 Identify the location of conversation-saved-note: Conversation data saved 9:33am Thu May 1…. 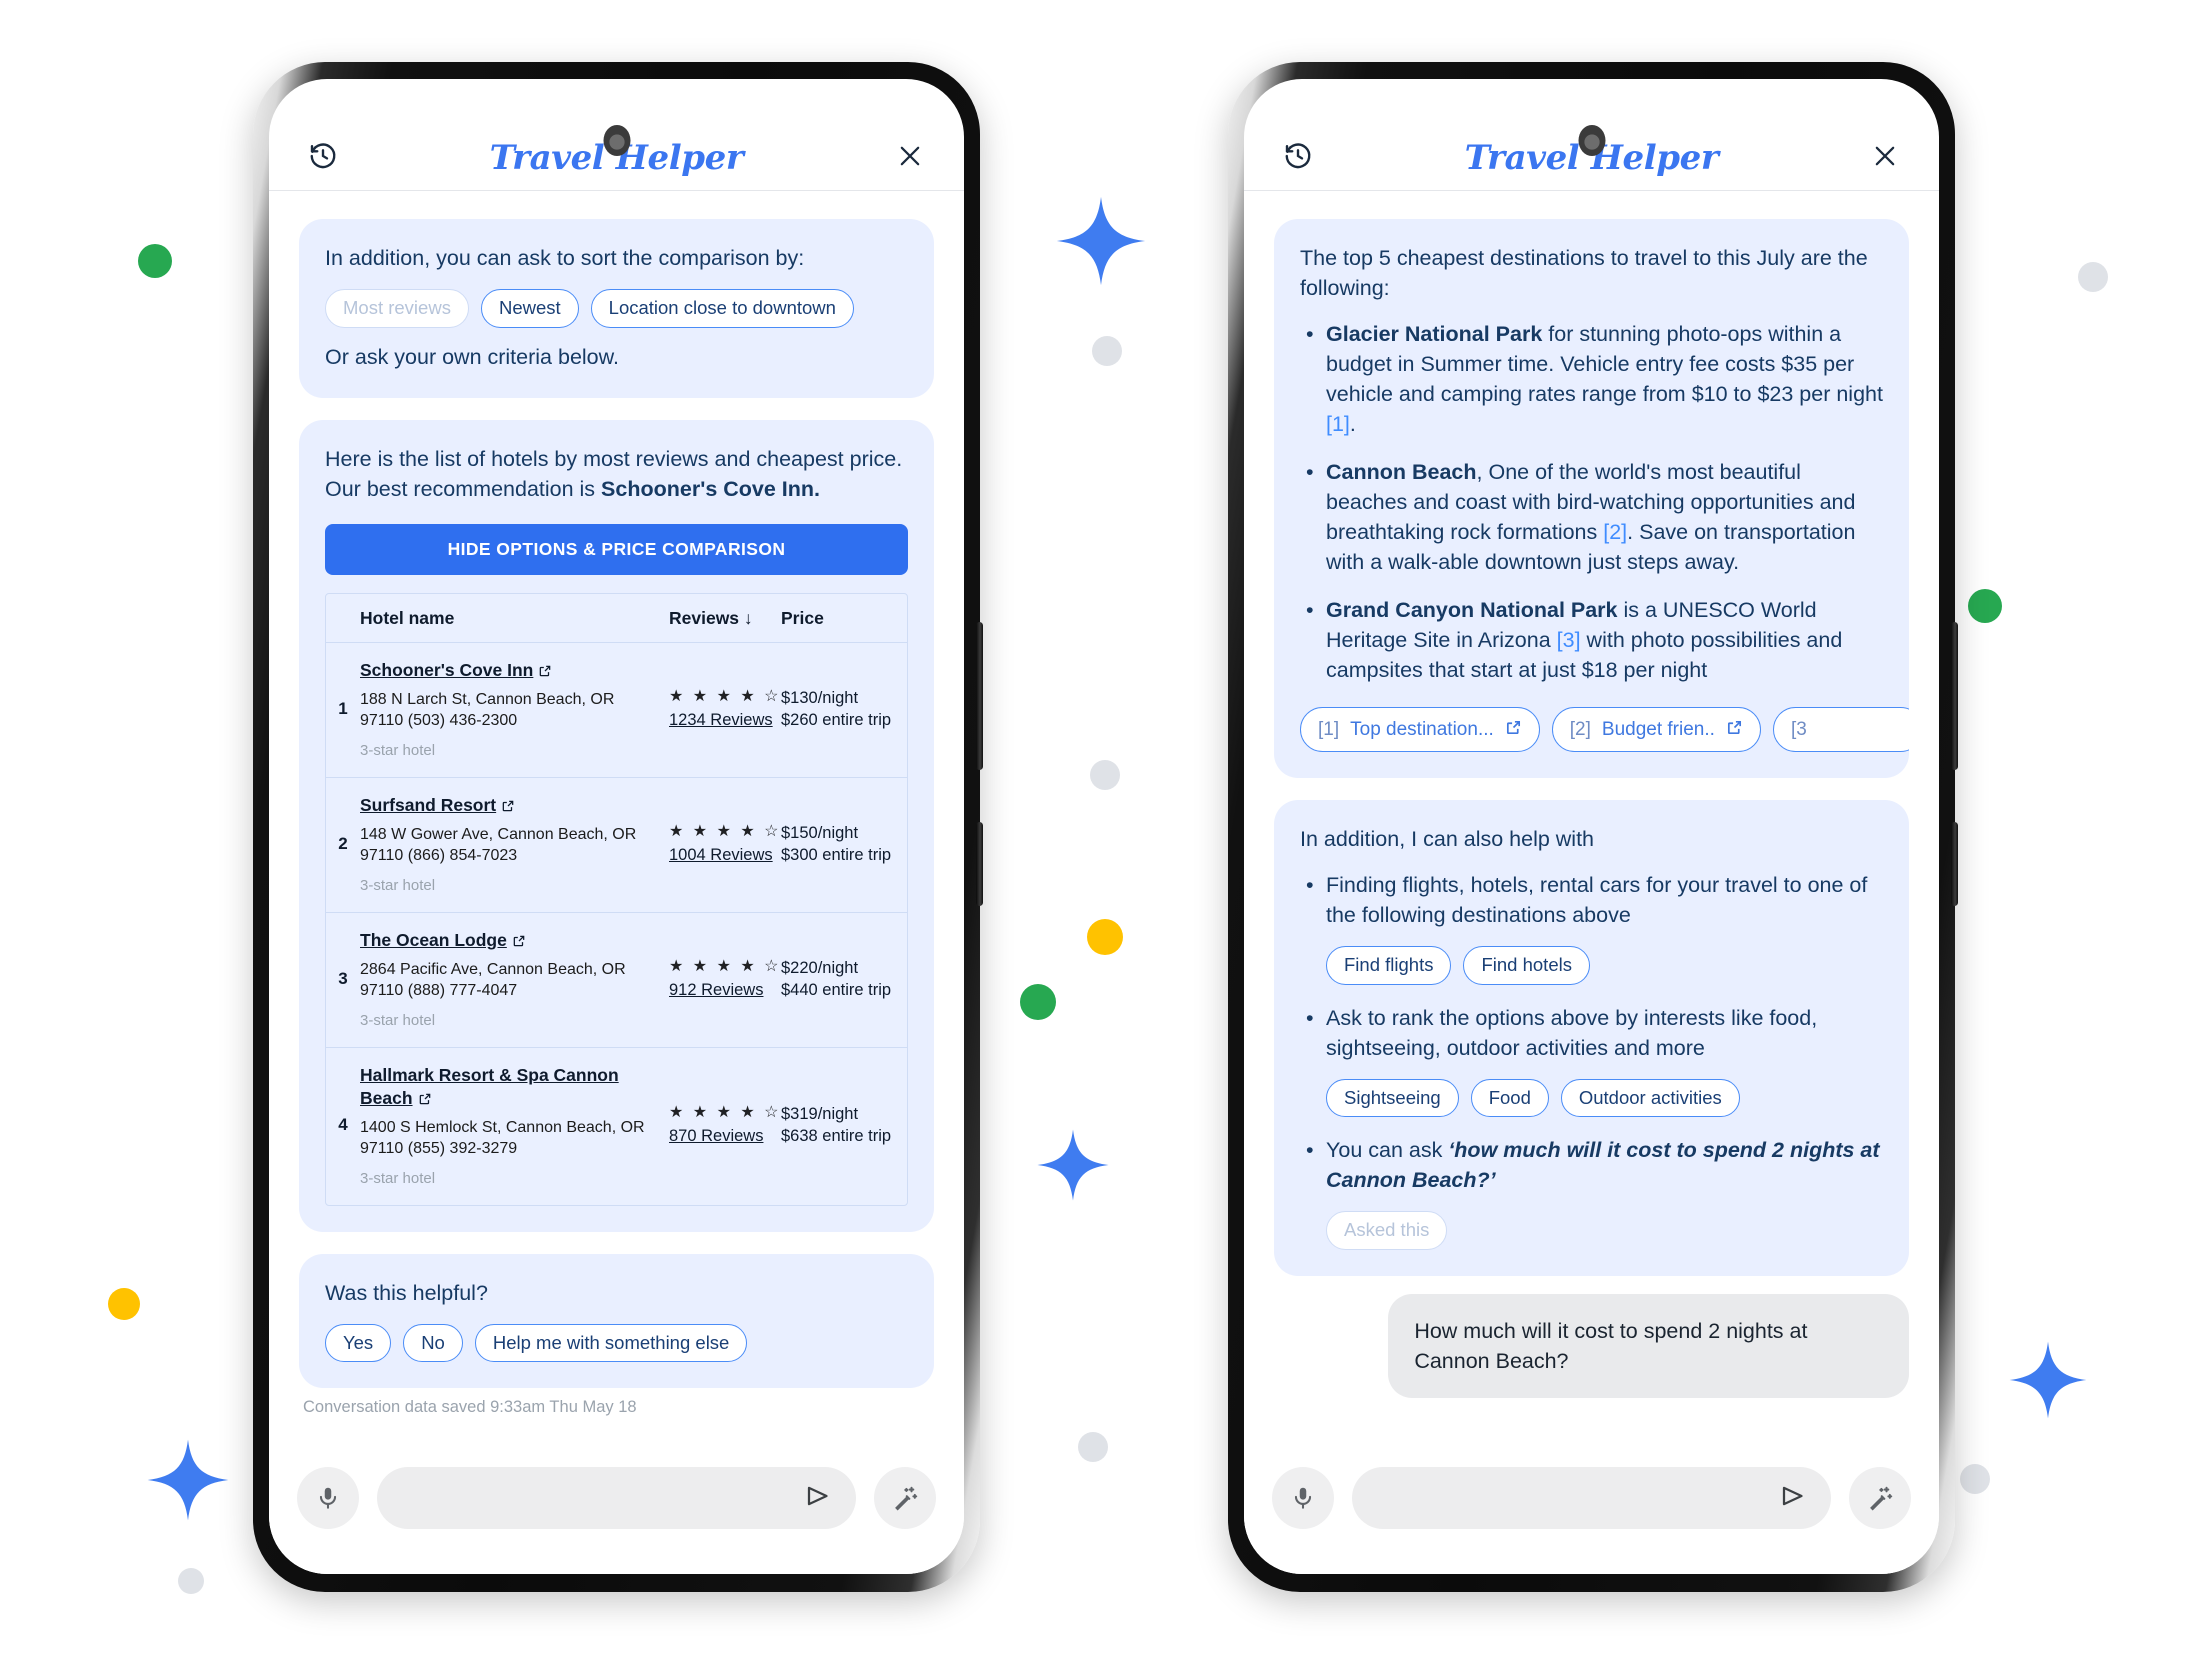
(470, 1407).